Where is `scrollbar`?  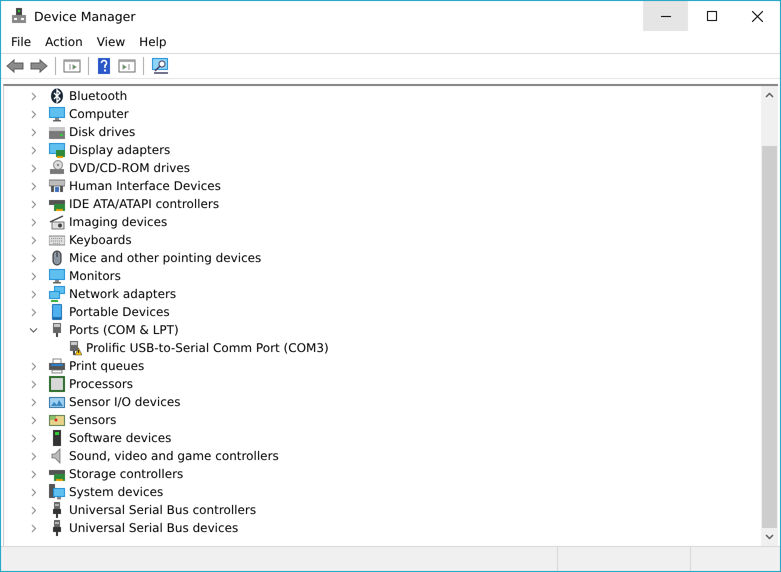
scrollbar is located at coordinates (769, 316).